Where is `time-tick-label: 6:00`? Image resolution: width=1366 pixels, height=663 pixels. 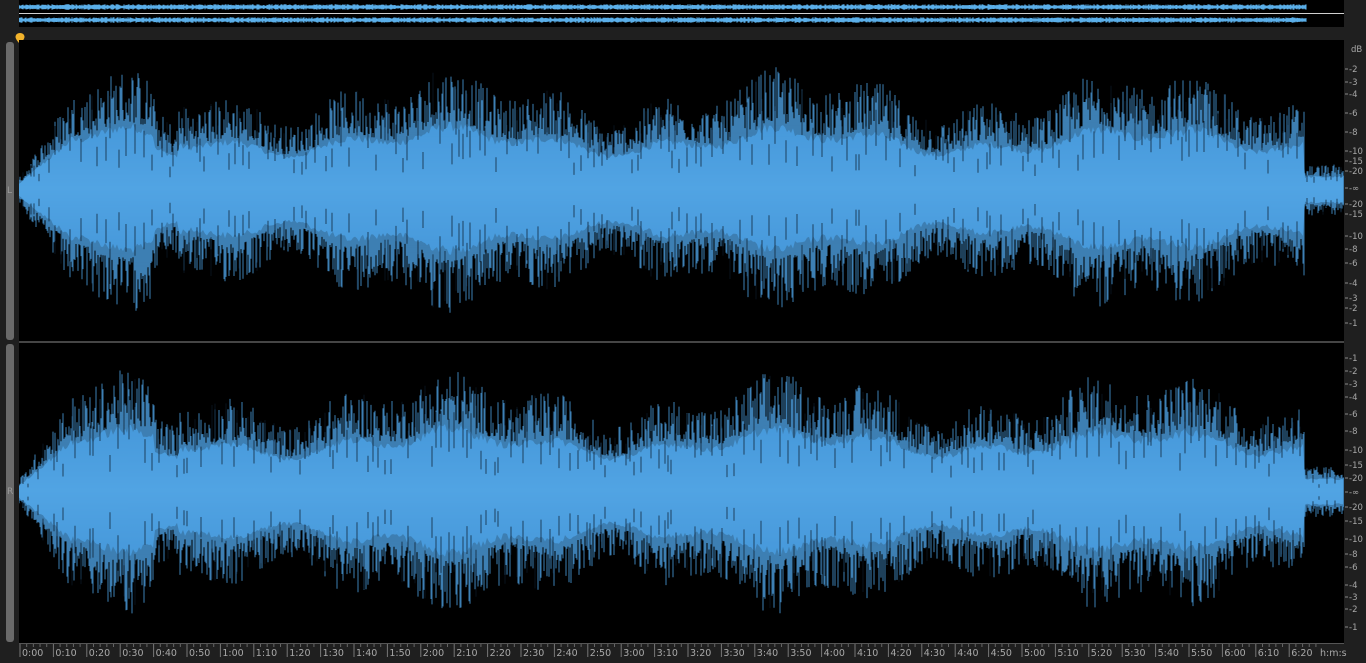 time-tick-label: 6:00 is located at coordinates (1234, 653).